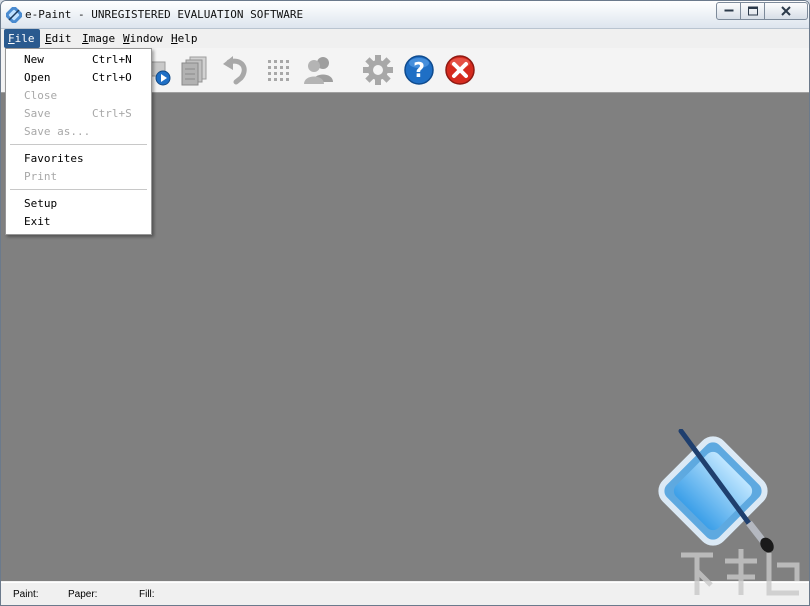 The height and width of the screenshot is (606, 810). What do you see at coordinates (41, 176) in the screenshot?
I see `menu-item-print: Print` at bounding box center [41, 176].